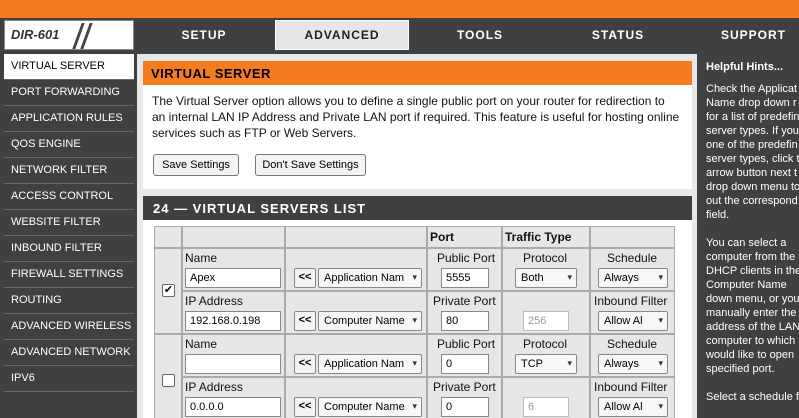  Describe the element at coordinates (752, 159) in the screenshot. I see `hint-line: server types, click t` at that location.